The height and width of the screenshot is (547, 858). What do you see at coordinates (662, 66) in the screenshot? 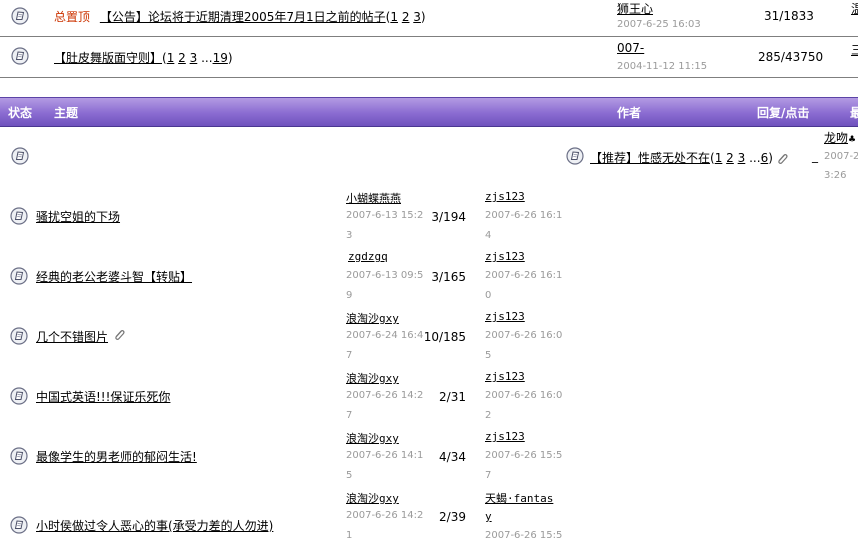
I see `post-date: 2004-11-12 11:15` at bounding box center [662, 66].